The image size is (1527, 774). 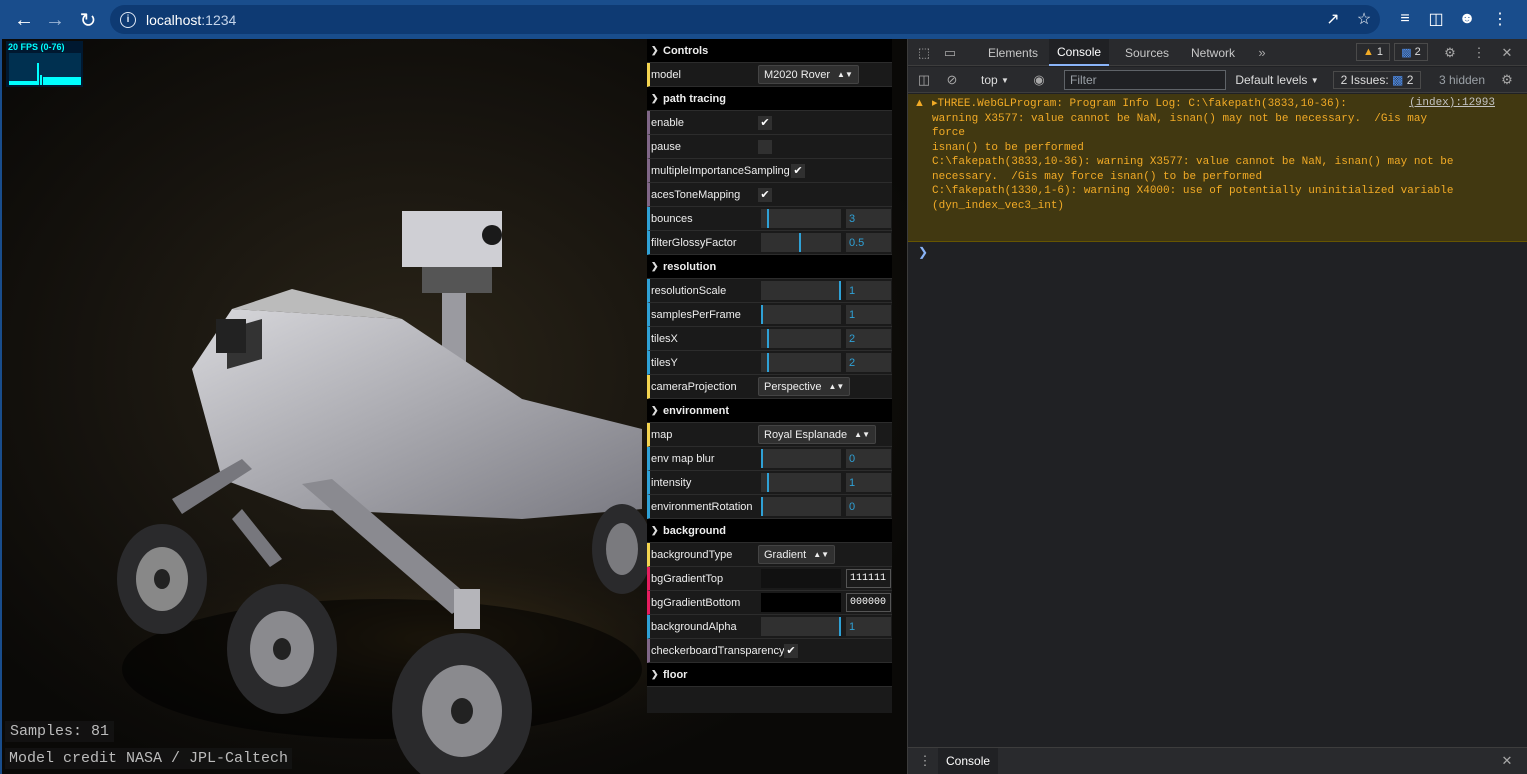 What do you see at coordinates (808, 74) in the screenshot?
I see `model-select: M2020 Rover ▲▼` at bounding box center [808, 74].